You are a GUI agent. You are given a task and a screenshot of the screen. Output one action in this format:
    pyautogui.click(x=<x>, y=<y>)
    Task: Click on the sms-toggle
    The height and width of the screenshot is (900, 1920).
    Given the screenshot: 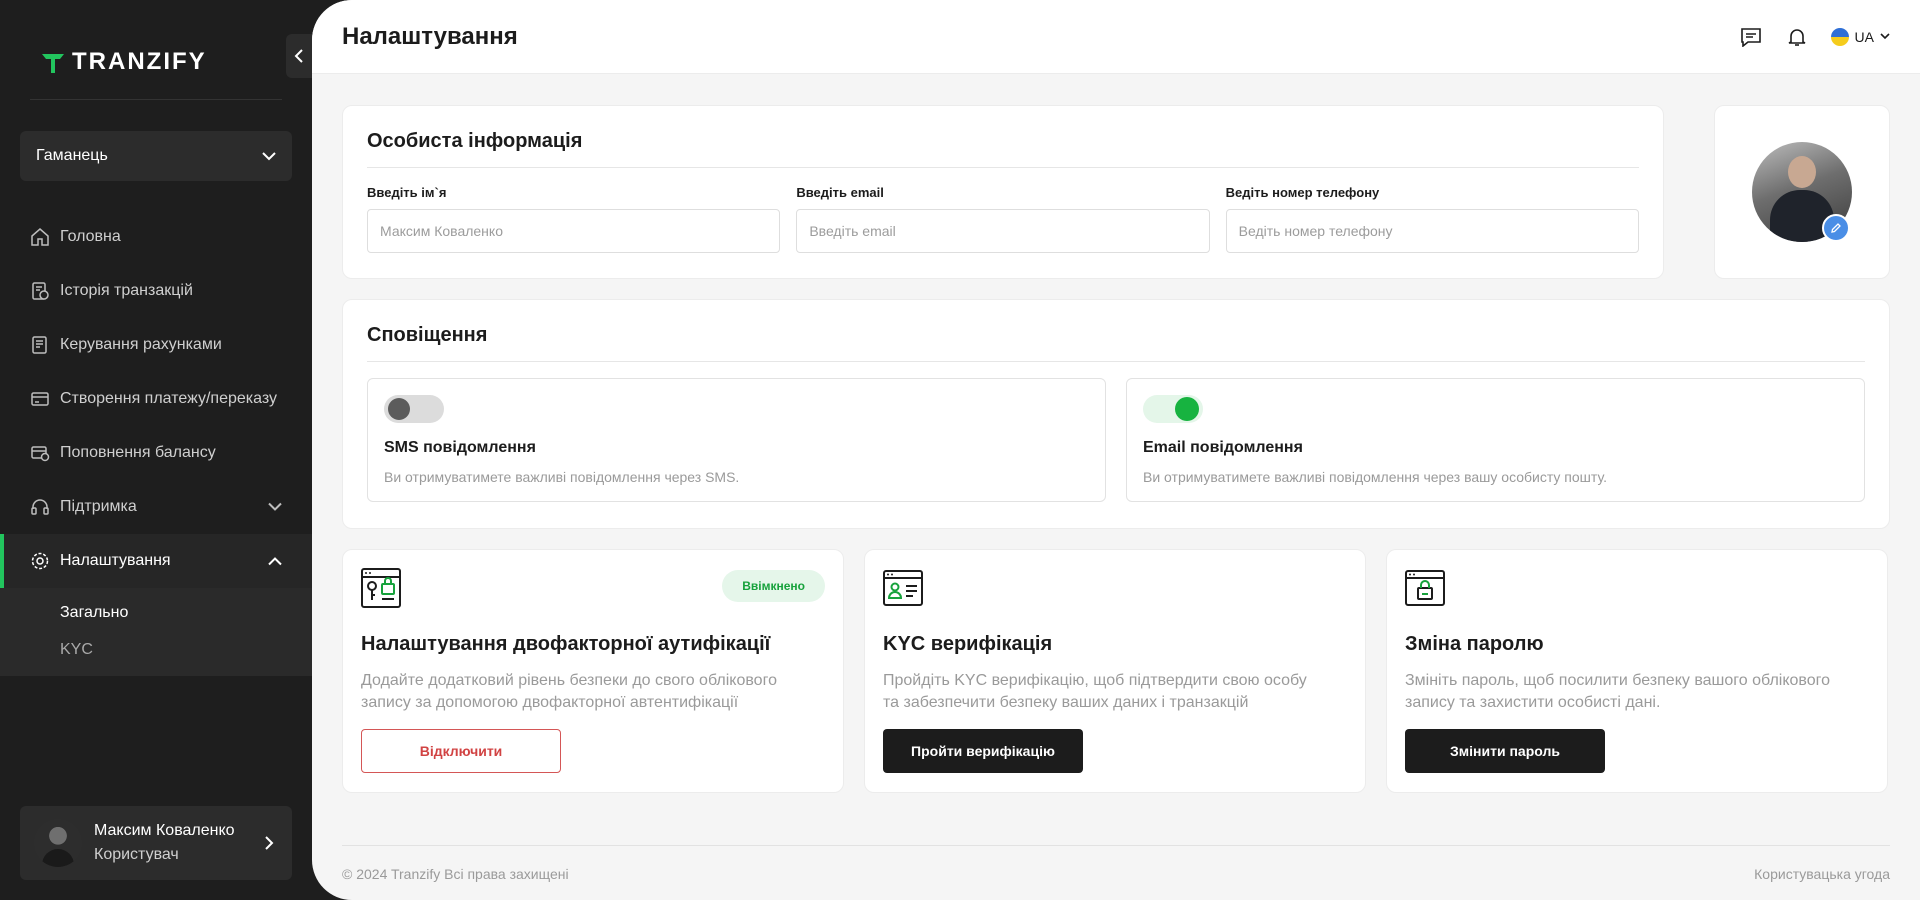 What is the action you would take?
    pyautogui.click(x=414, y=409)
    